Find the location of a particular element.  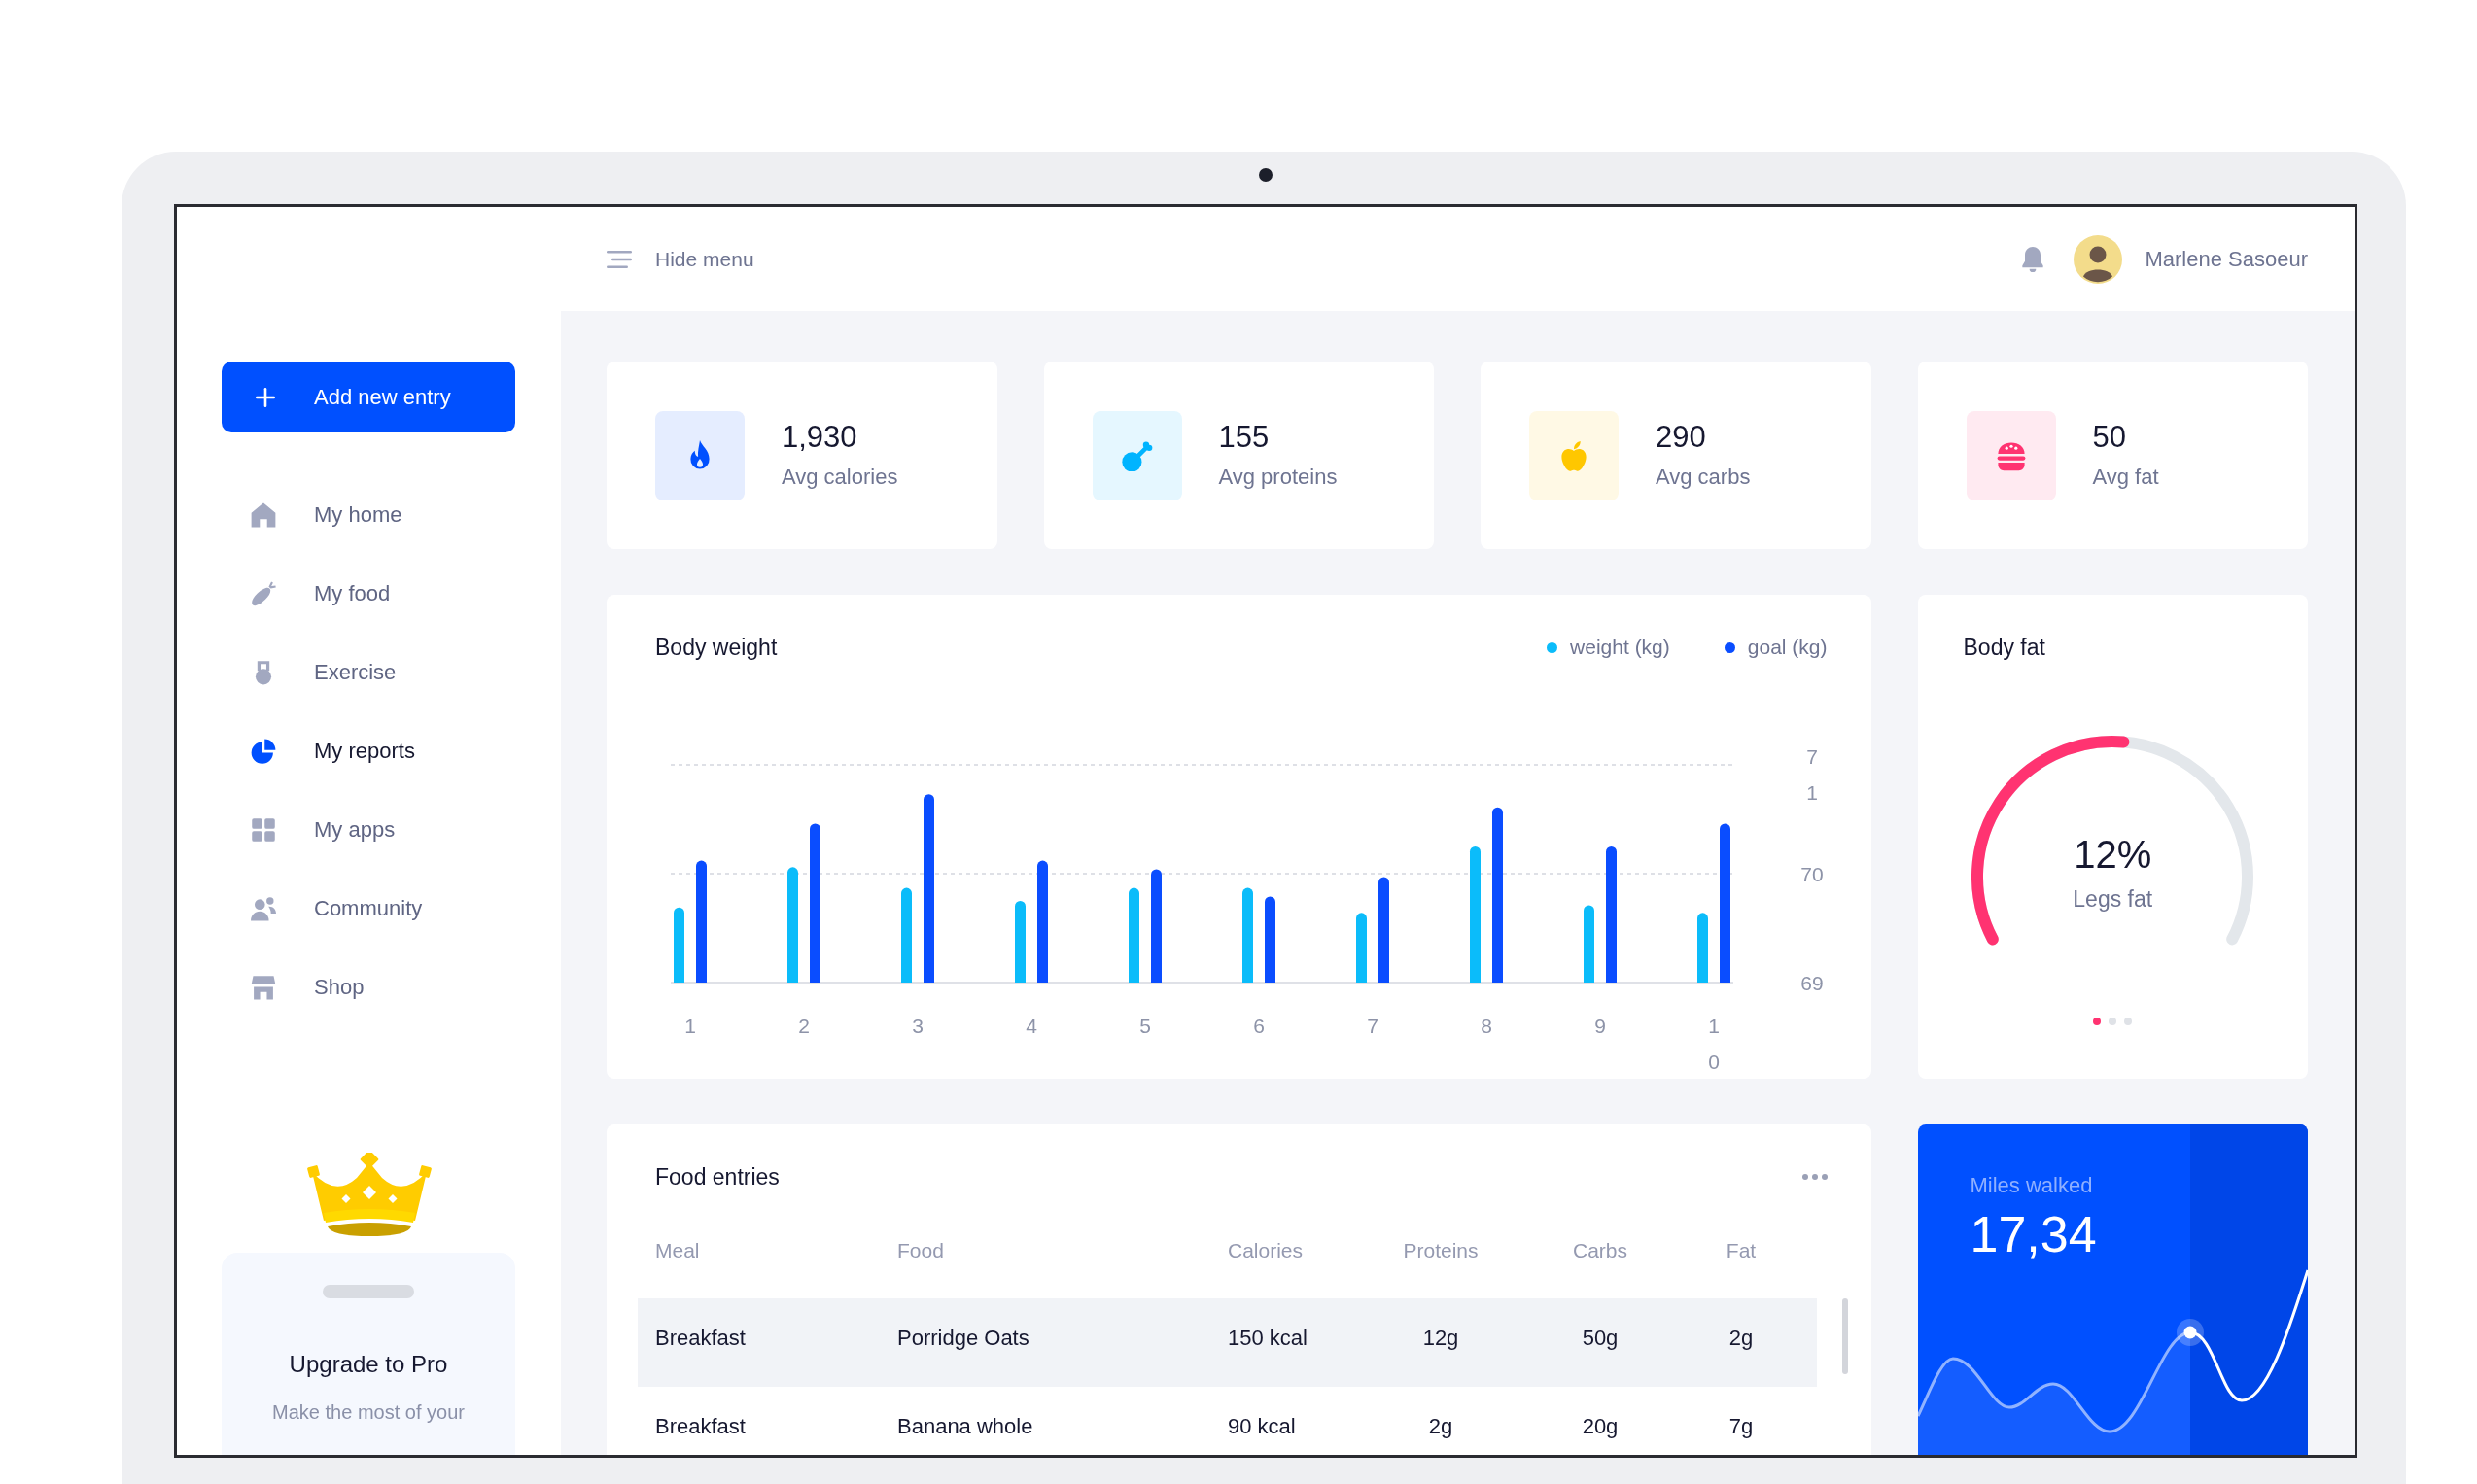

legend-label: goal (kg) is located at coordinates (1787, 647).